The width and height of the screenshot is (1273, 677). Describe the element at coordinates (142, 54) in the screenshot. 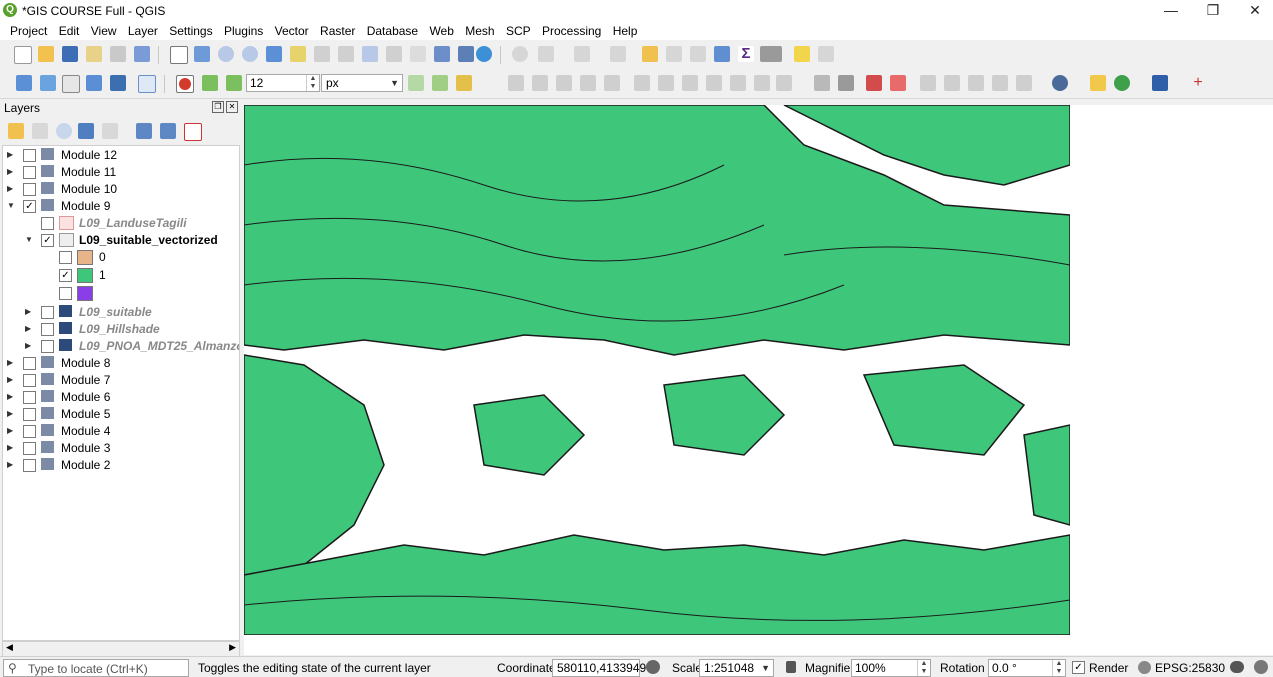

I see `style-manager-icon` at that location.